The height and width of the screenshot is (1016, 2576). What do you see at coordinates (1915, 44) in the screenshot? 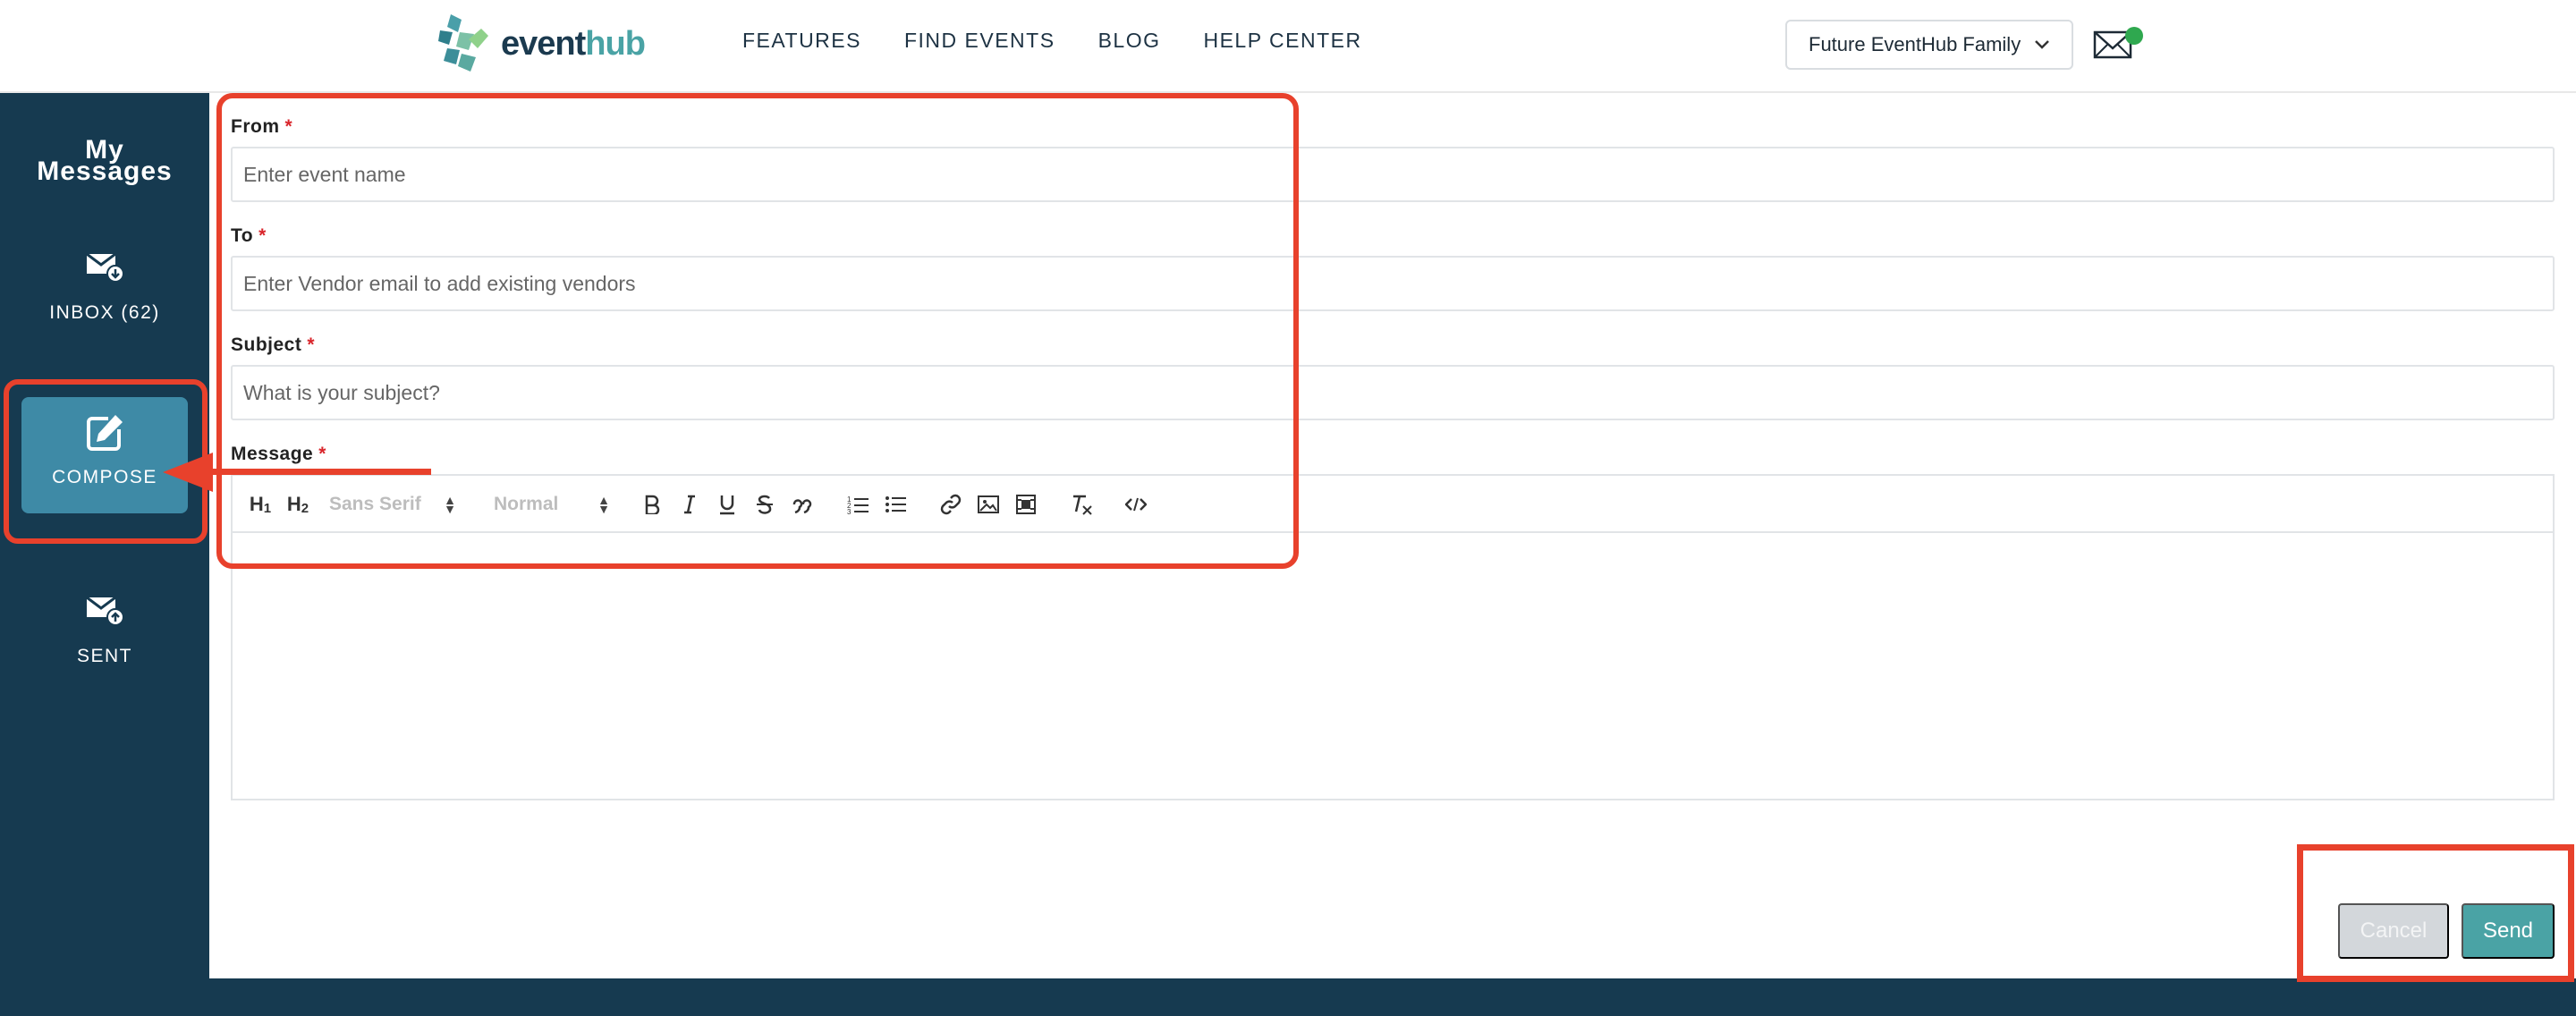
I see `account-name: Future EventHub Family` at bounding box center [1915, 44].